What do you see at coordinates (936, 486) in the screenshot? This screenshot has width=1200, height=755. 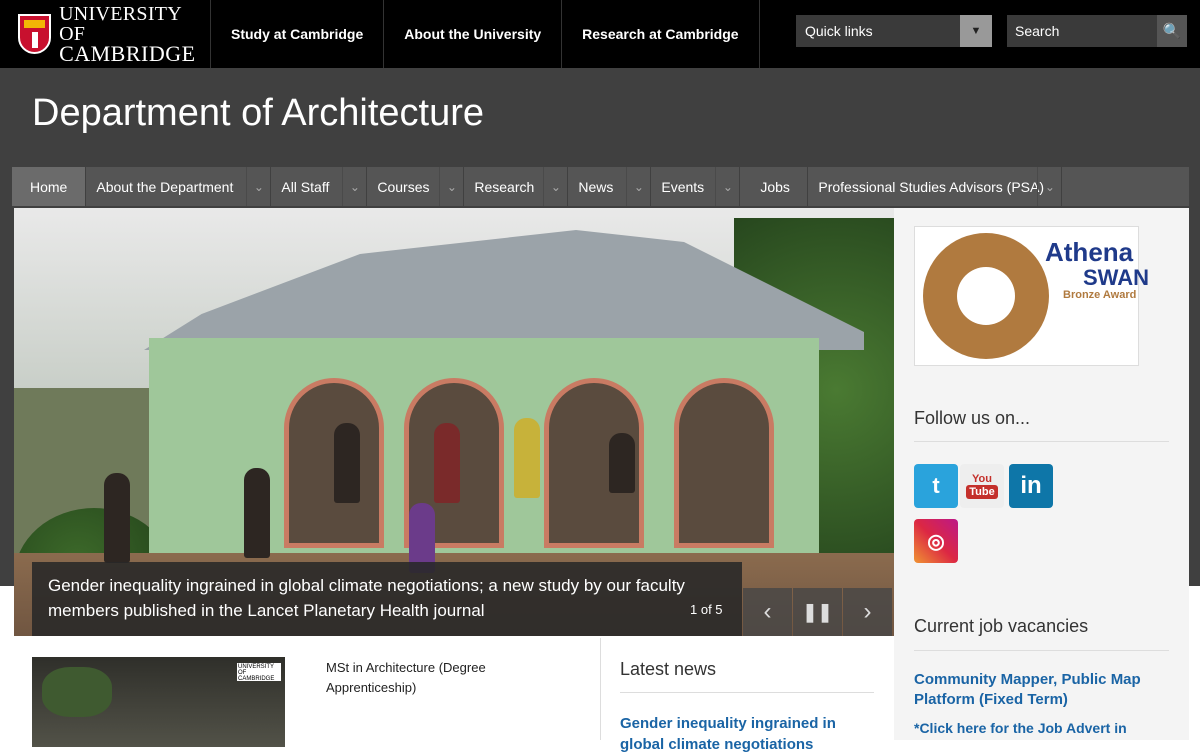 I see `twitter-icon: t` at bounding box center [936, 486].